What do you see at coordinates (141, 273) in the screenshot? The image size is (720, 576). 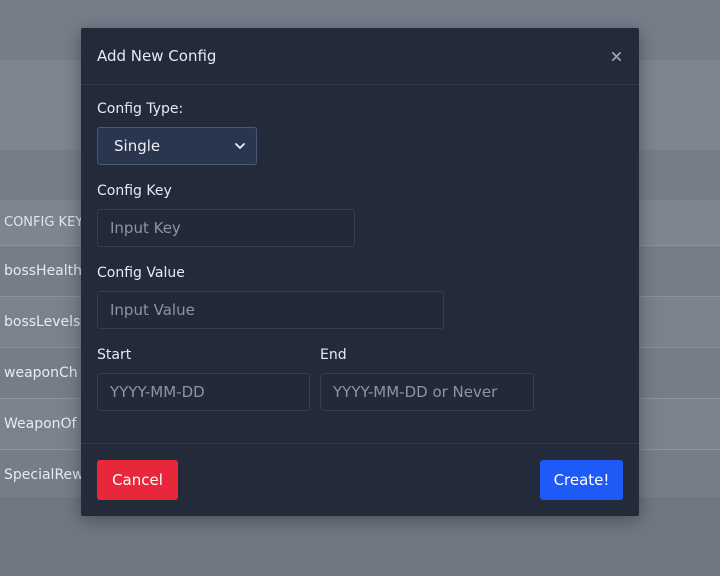 I see `config-value-label: Config Value` at bounding box center [141, 273].